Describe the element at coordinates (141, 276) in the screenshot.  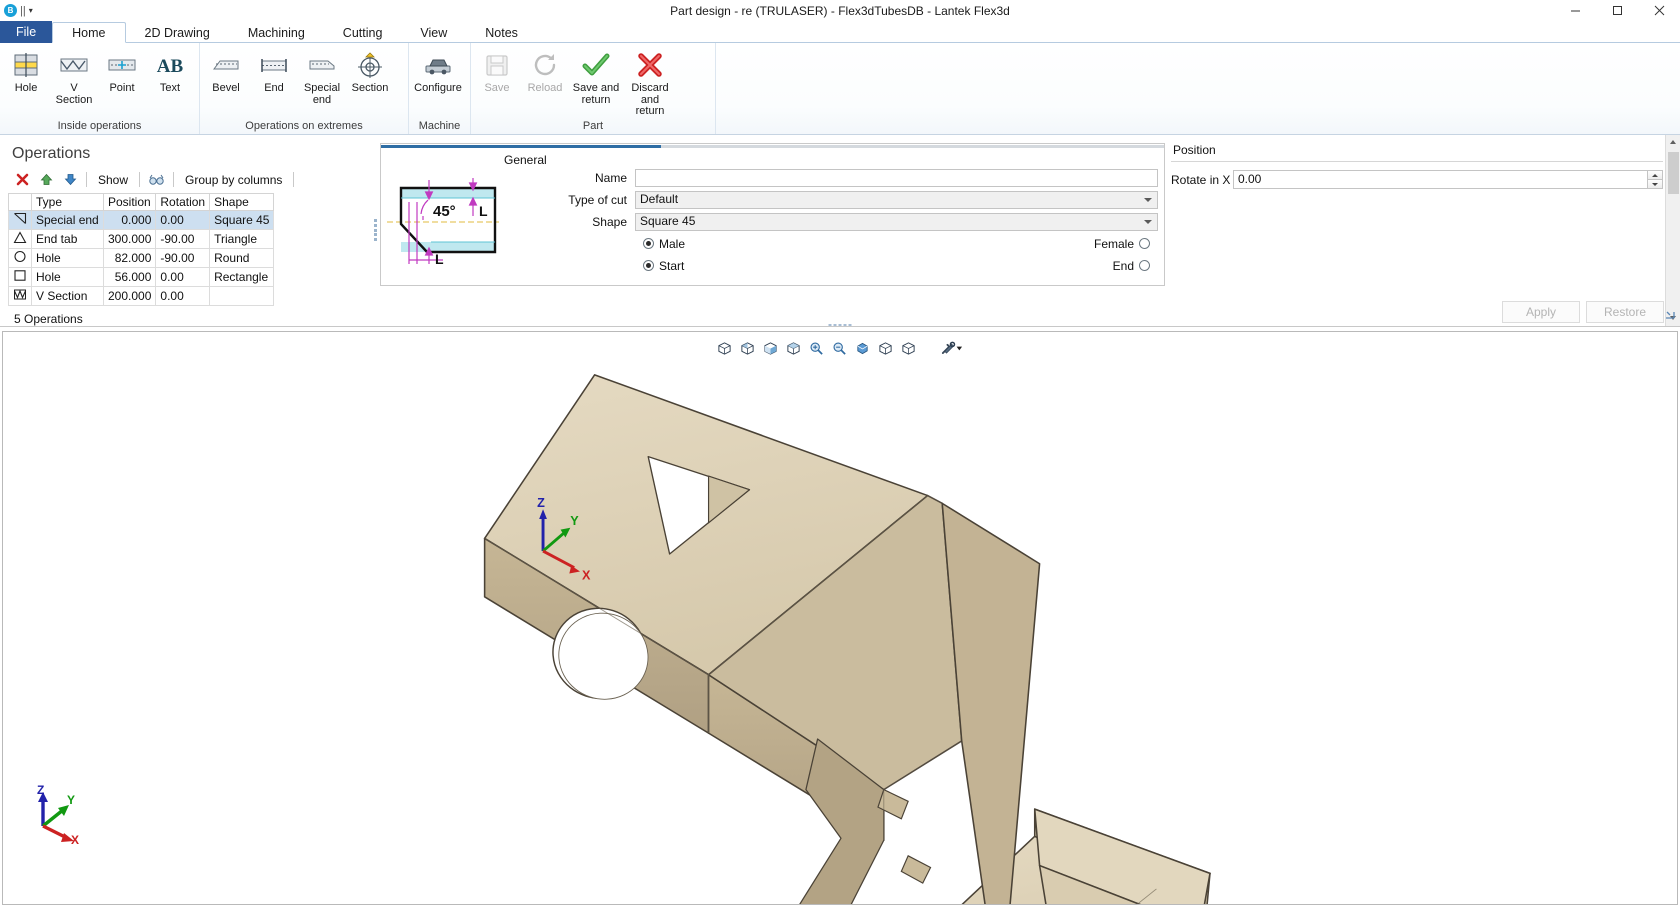
I see `table-row: Hole 56.000 0.00 Rectangle` at that location.